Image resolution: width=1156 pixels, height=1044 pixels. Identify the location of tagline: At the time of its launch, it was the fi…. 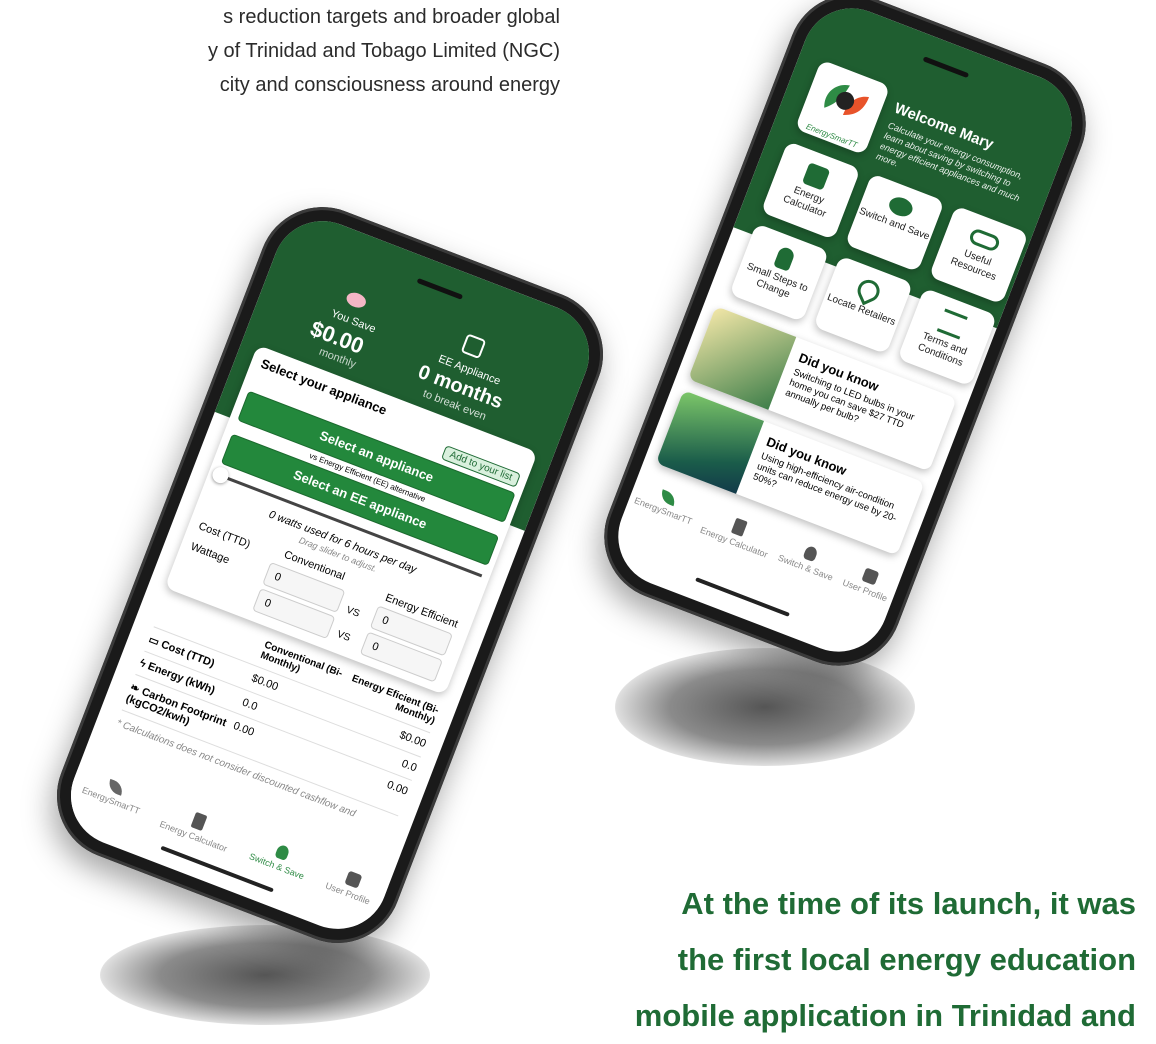
(856, 960).